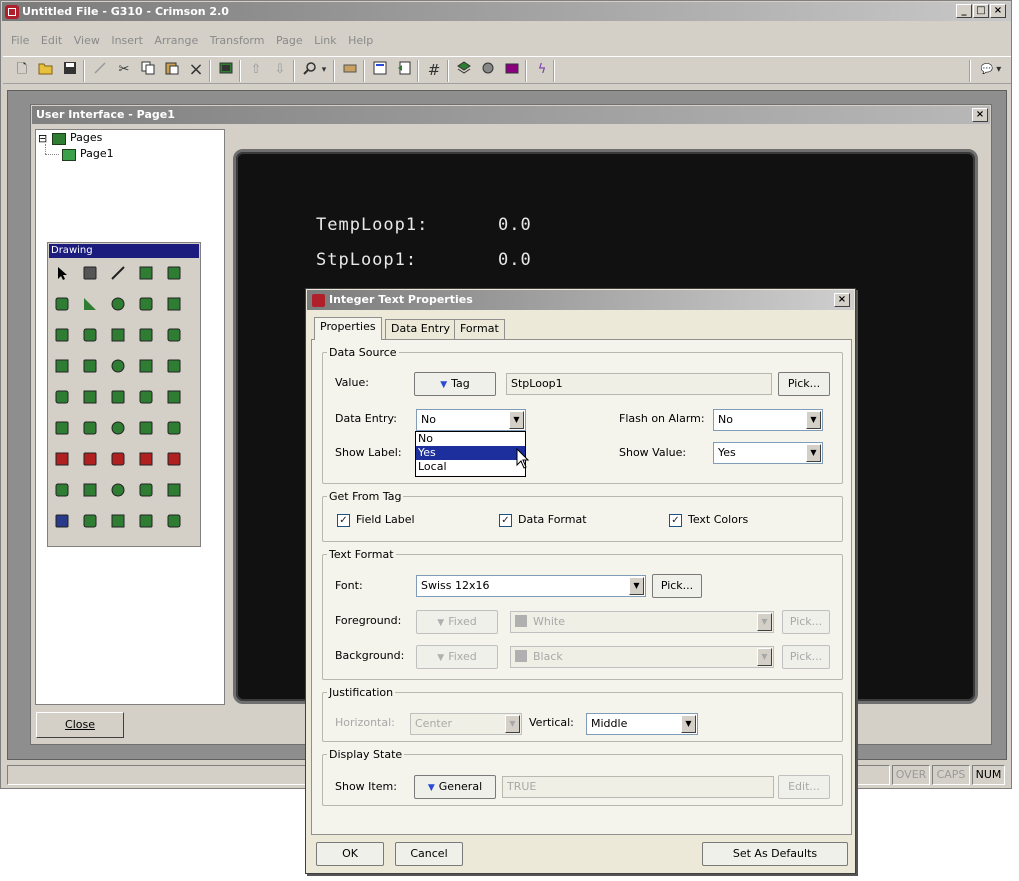  What do you see at coordinates (505, 520) in the screenshot?
I see `data-format-checkbox: ✓` at bounding box center [505, 520].